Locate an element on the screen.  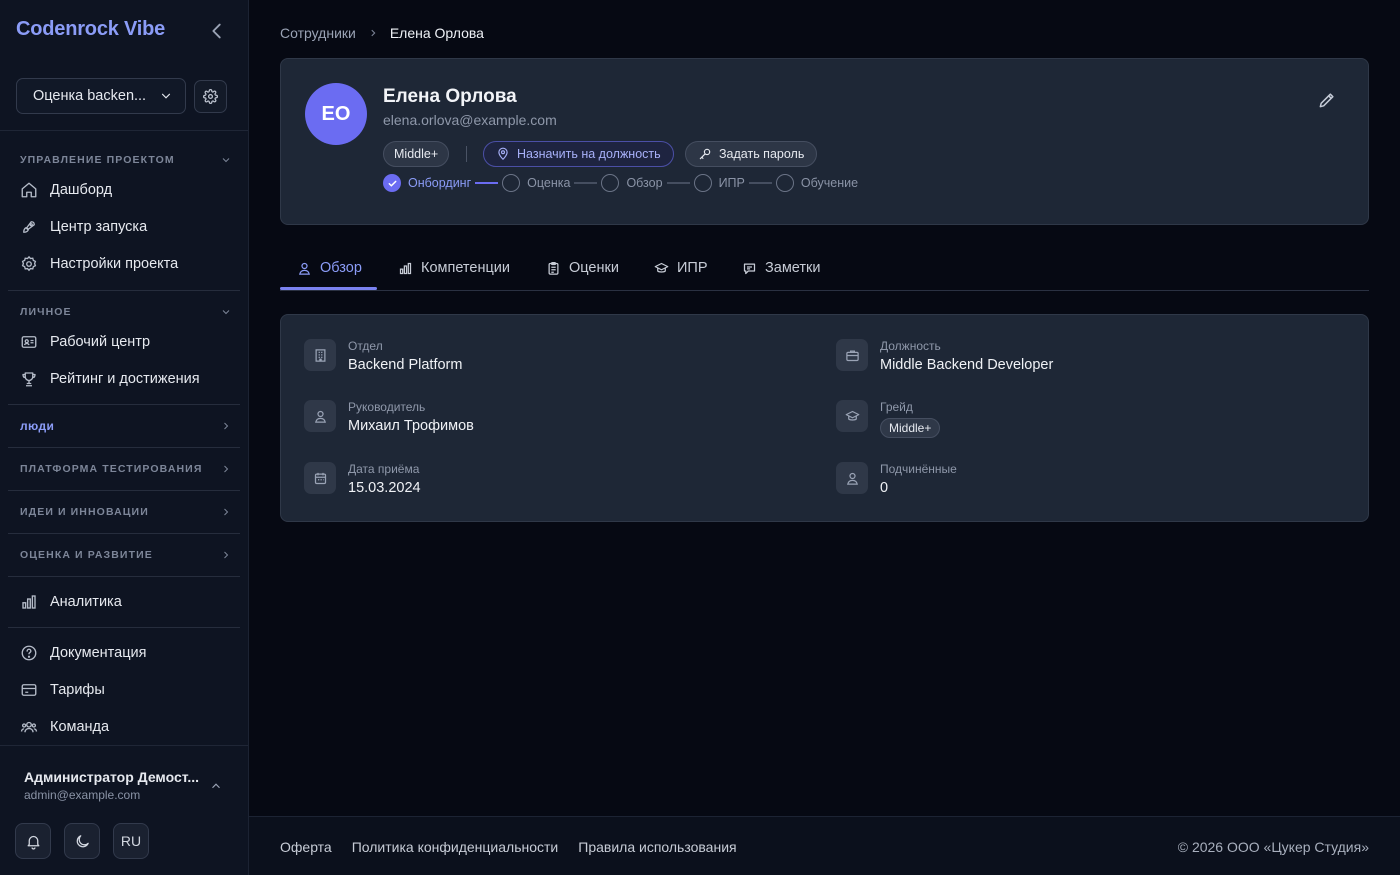
field-subordinates: Подчинённые 0 is located at coordinates (896, 479).